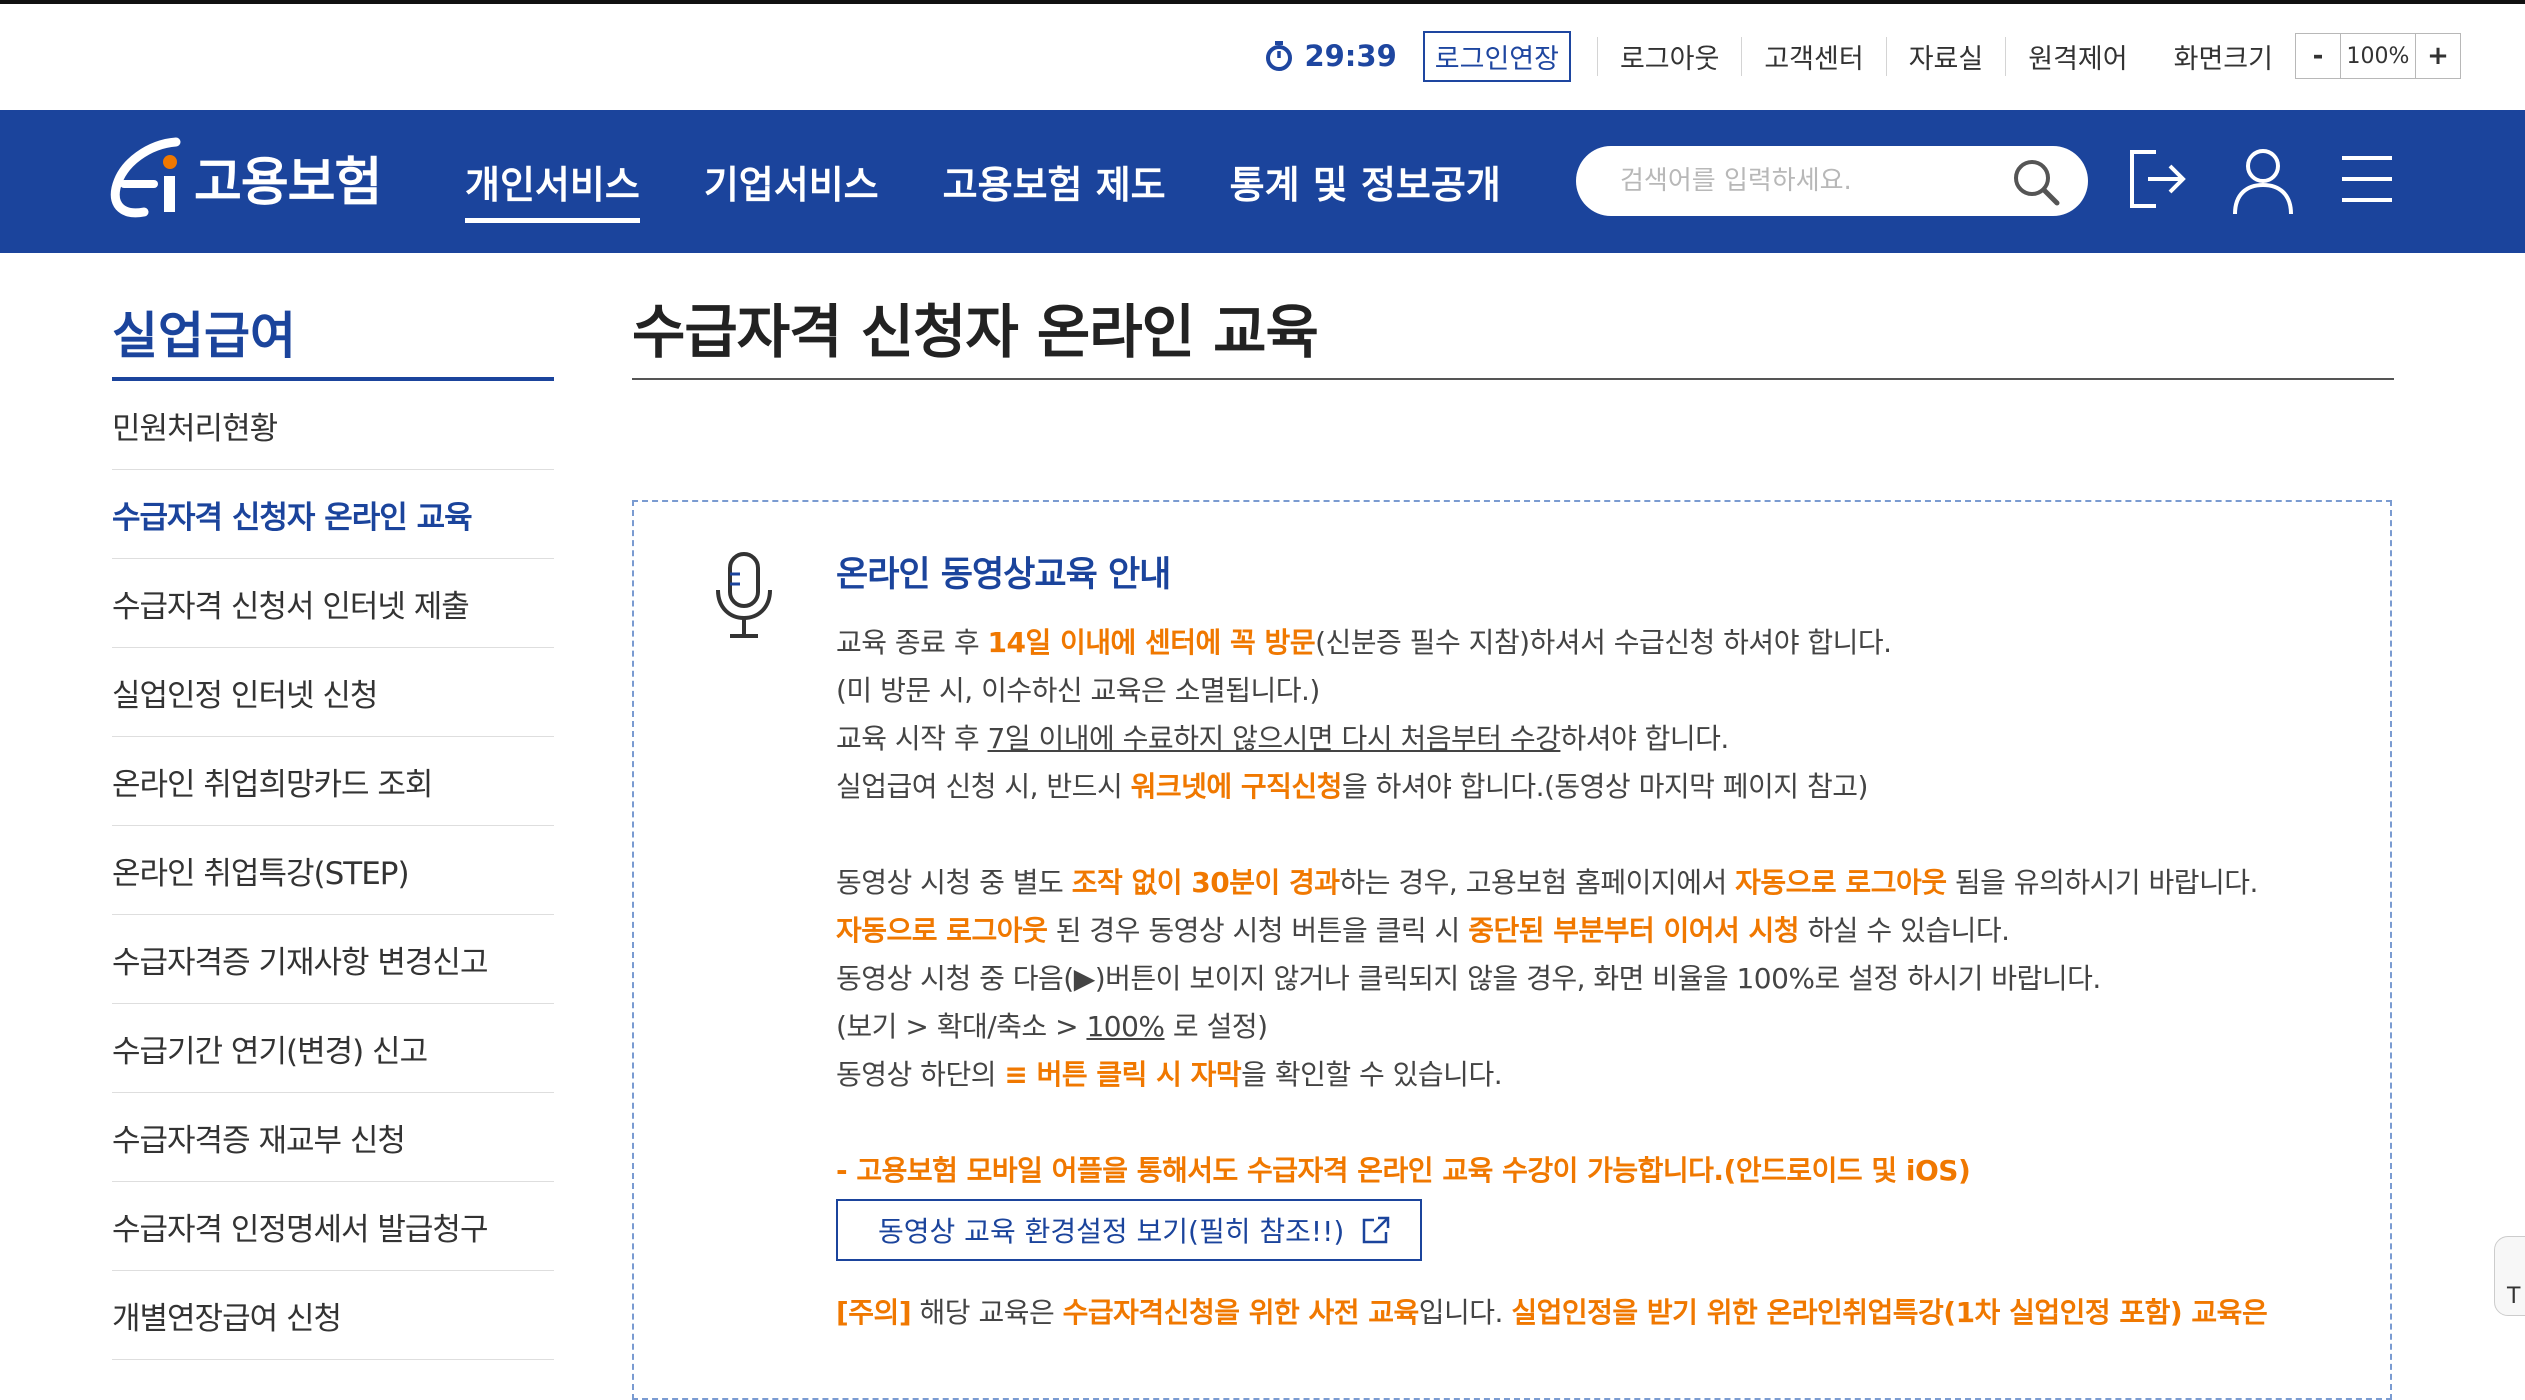 This screenshot has width=2525, height=1400. I want to click on sidebar-item-online-education: 수급자격 신청자 온라인 교육, so click(333, 514).